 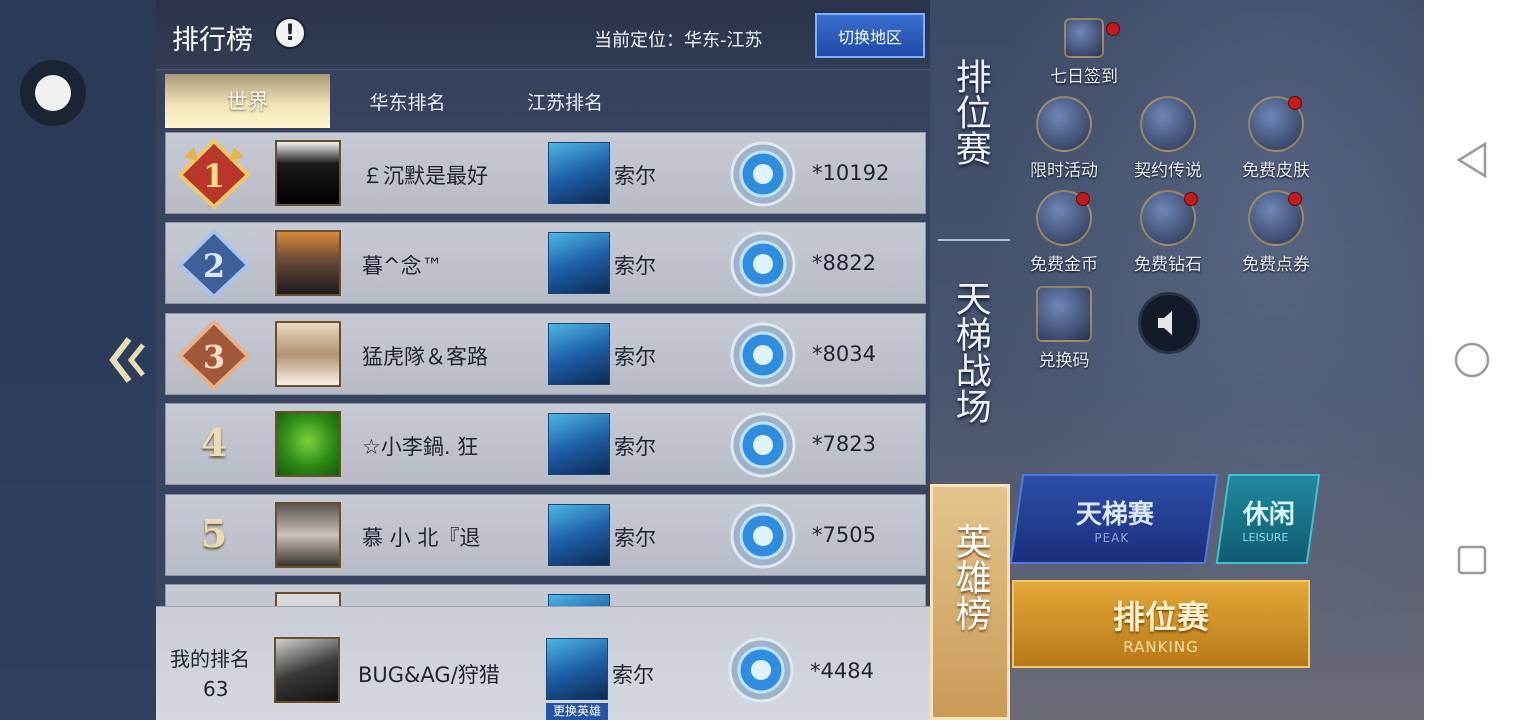 I want to click on hero-icon, so click(x=1168, y=124).